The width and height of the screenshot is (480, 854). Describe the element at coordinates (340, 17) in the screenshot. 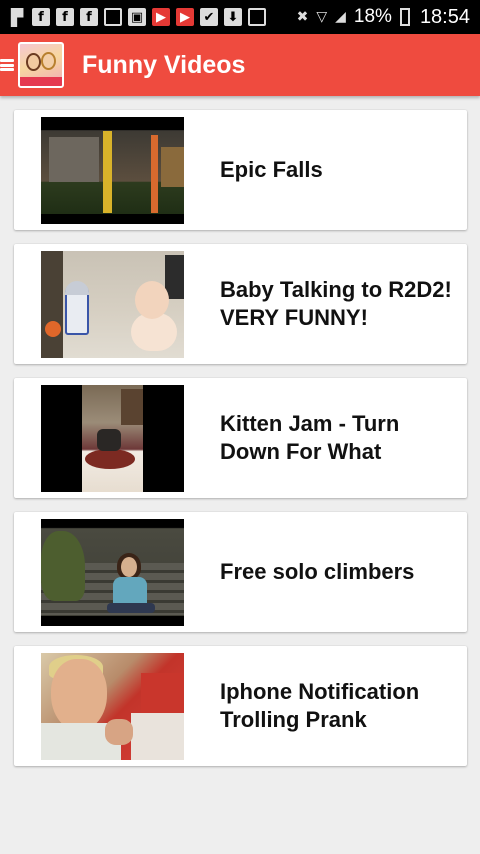

I see `signal-icon: ◢` at that location.